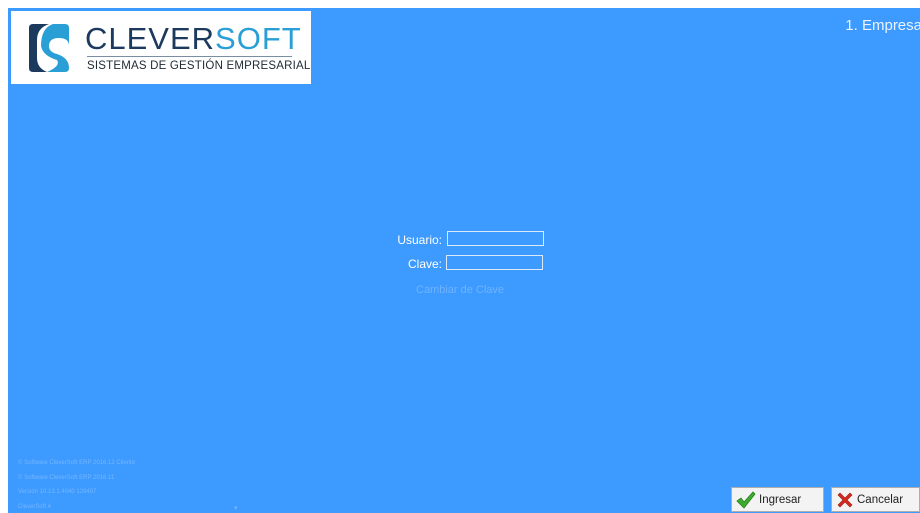 This screenshot has width=920, height=513. I want to click on login-button: Ingresar, so click(777, 499).